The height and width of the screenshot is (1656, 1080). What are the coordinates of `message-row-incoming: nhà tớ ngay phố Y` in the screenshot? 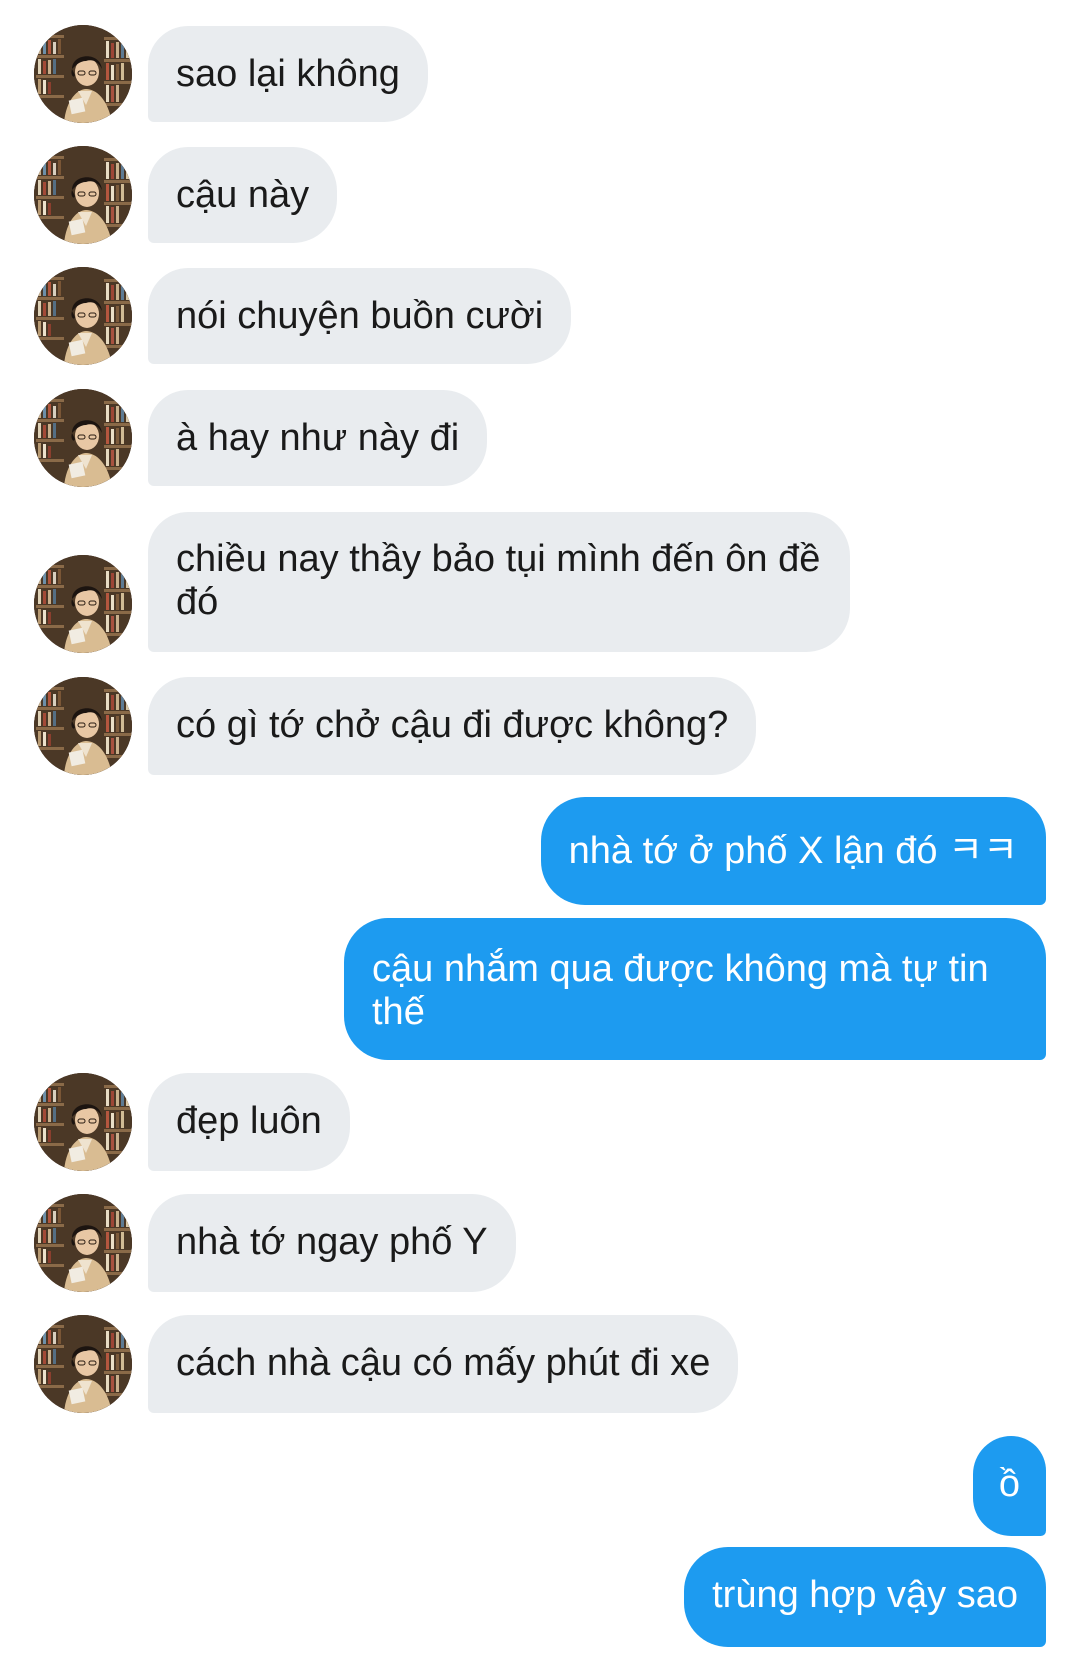 It's located at (540, 1243).